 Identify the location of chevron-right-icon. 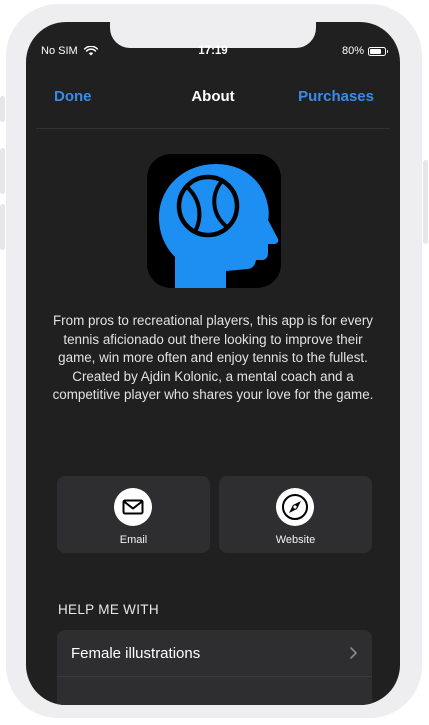
(353, 653).